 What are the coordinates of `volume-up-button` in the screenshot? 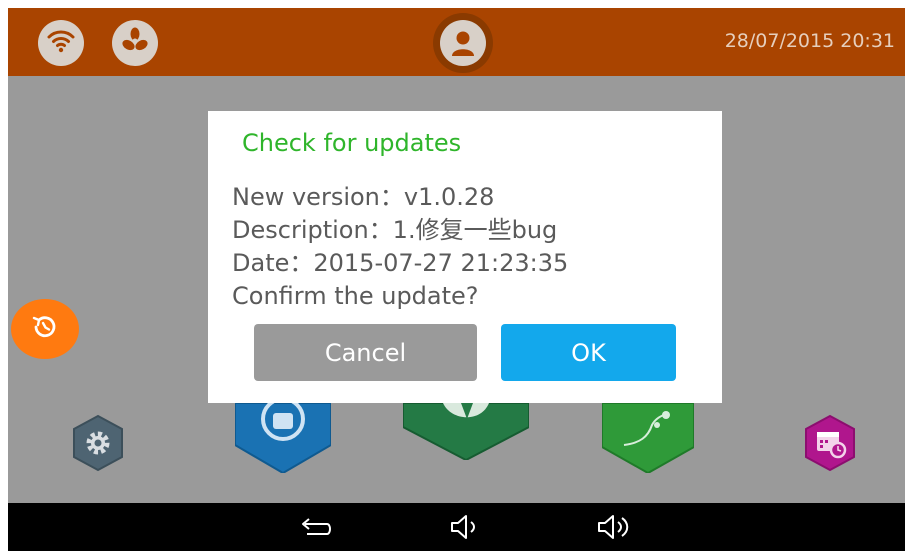 It's located at (614, 527).